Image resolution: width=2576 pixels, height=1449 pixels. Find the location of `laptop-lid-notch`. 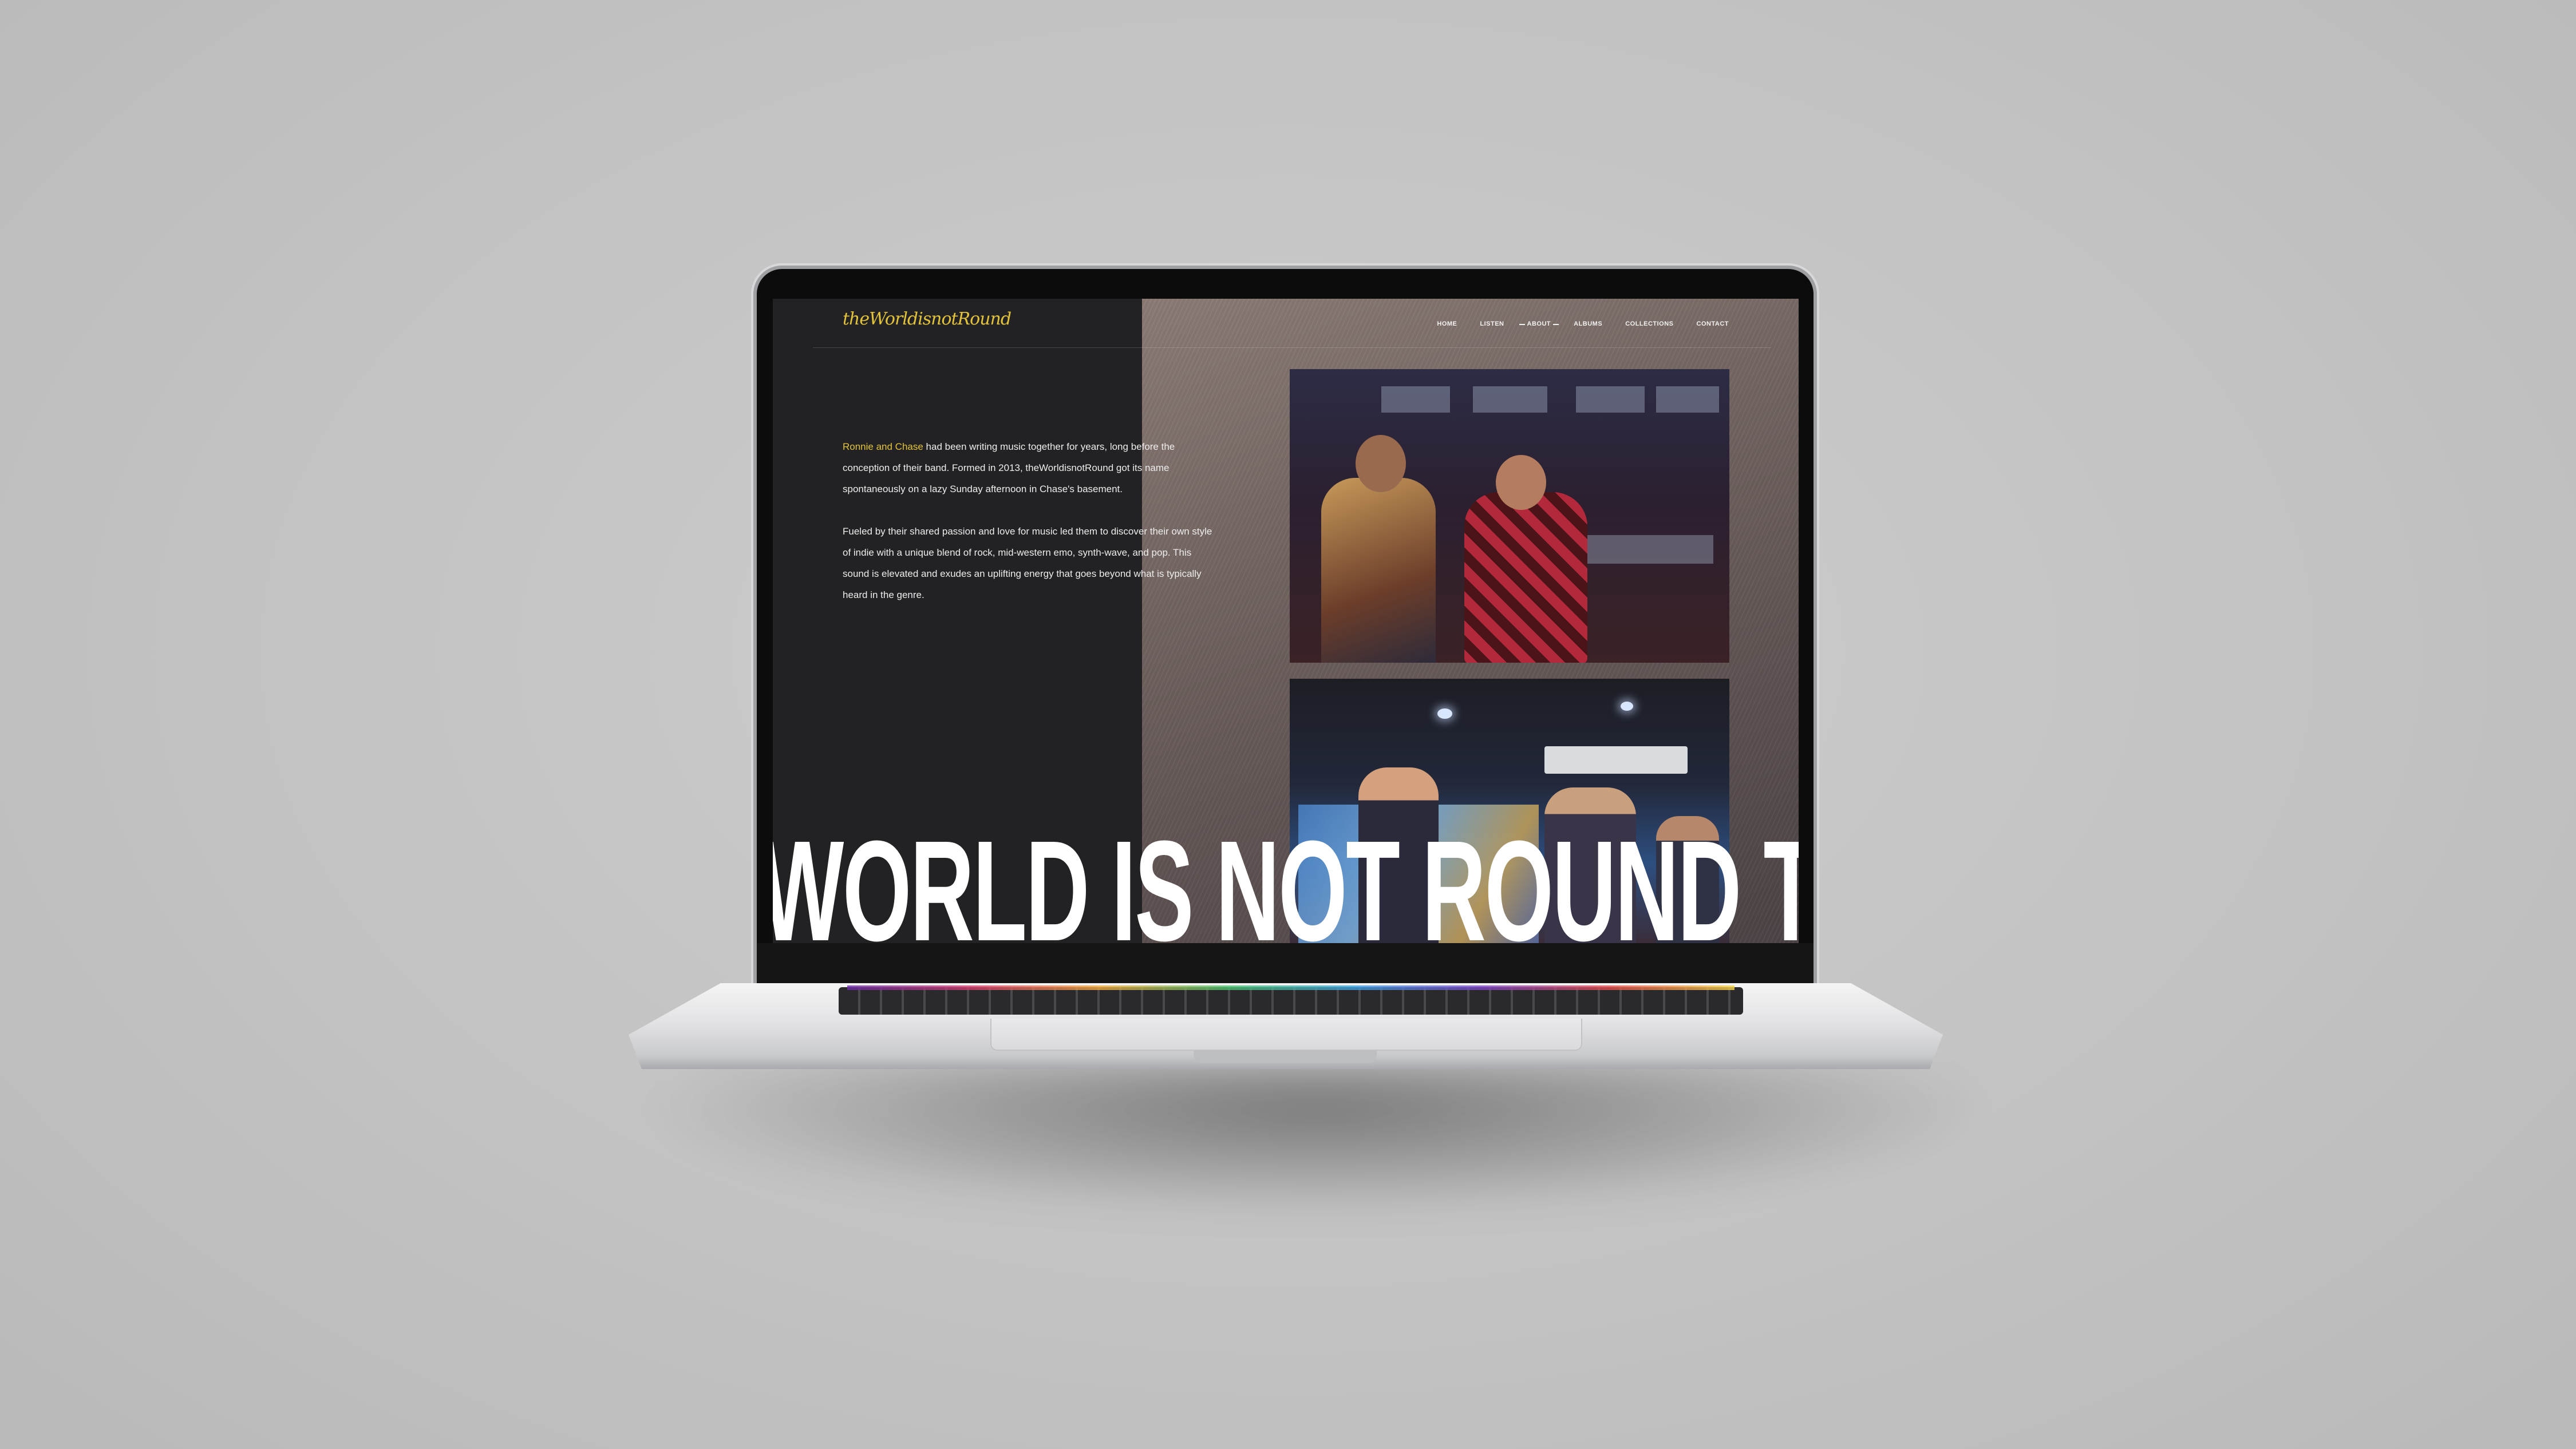

laptop-lid-notch is located at coordinates (1285, 1057).